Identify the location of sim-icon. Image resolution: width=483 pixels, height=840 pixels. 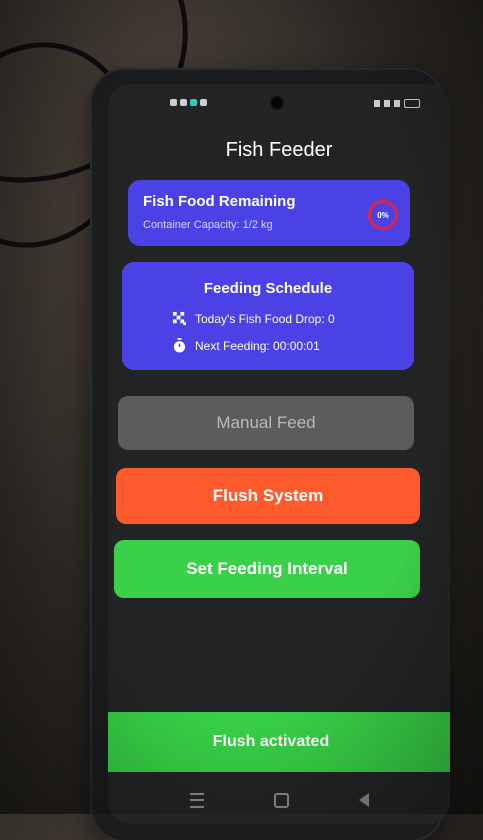
(397, 103).